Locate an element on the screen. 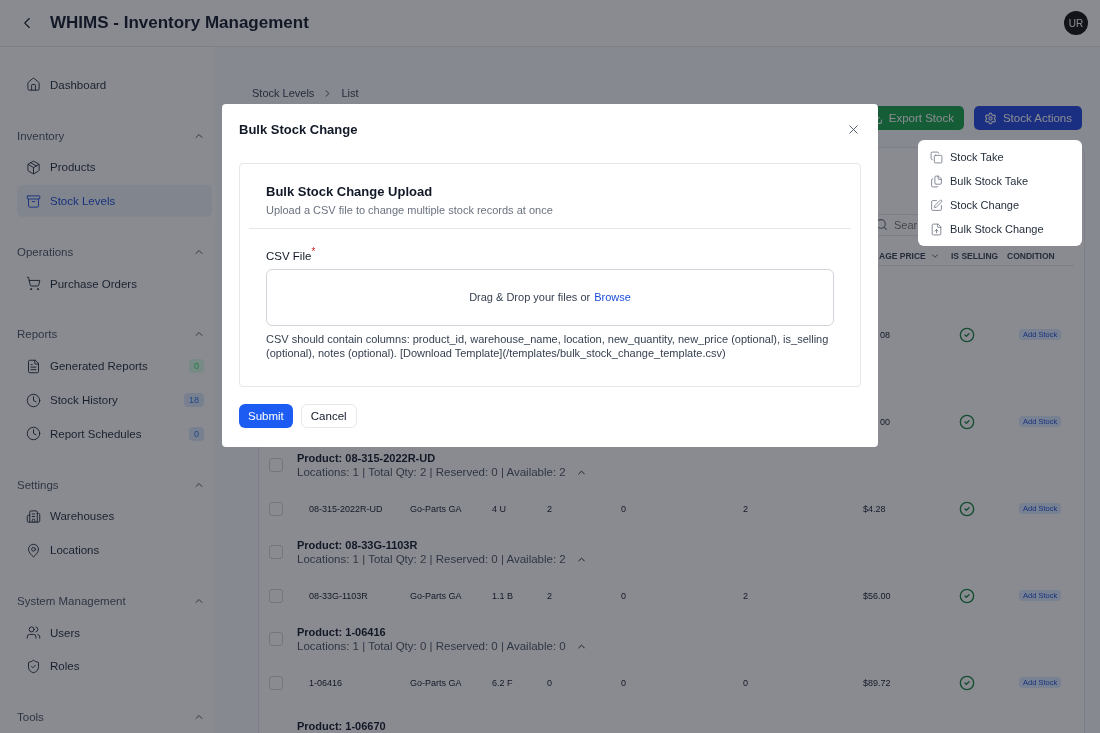 The height and width of the screenshot is (733, 1100). sidebar-item: Warehouses is located at coordinates (114, 516).